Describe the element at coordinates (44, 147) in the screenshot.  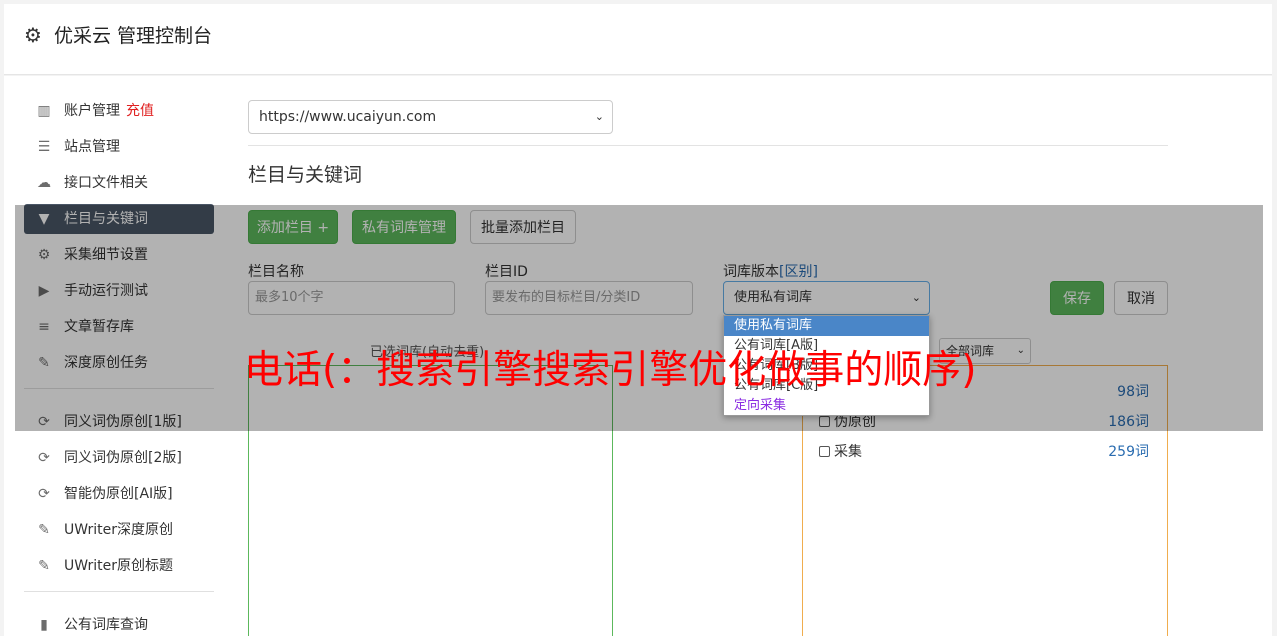
I see `server-icon: ☰` at that location.